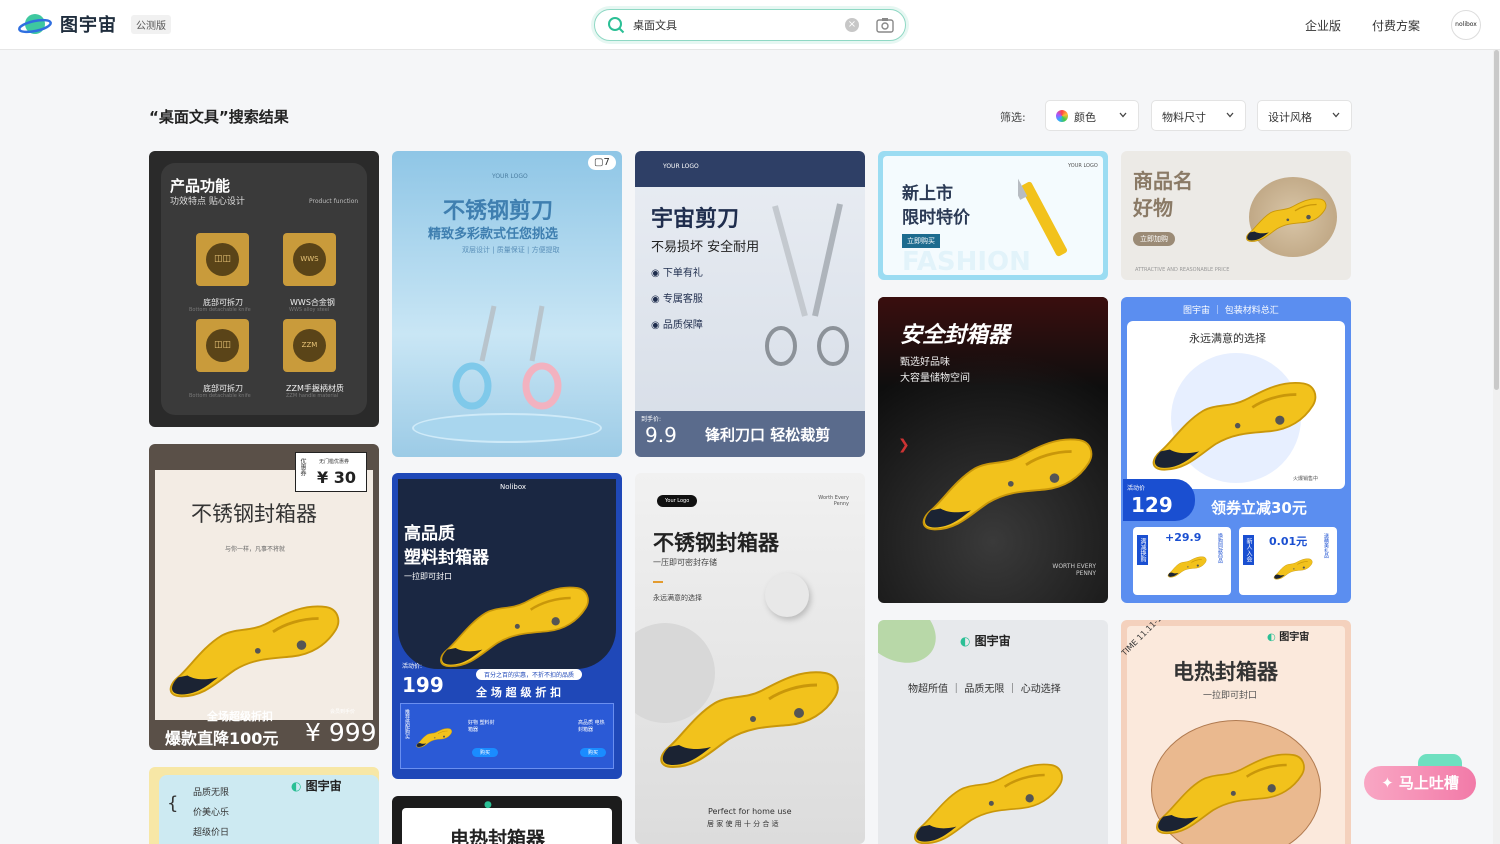  What do you see at coordinates (705, 247) in the screenshot?
I see `card-subtitle: 不易损坏 安全耐用` at bounding box center [705, 247].